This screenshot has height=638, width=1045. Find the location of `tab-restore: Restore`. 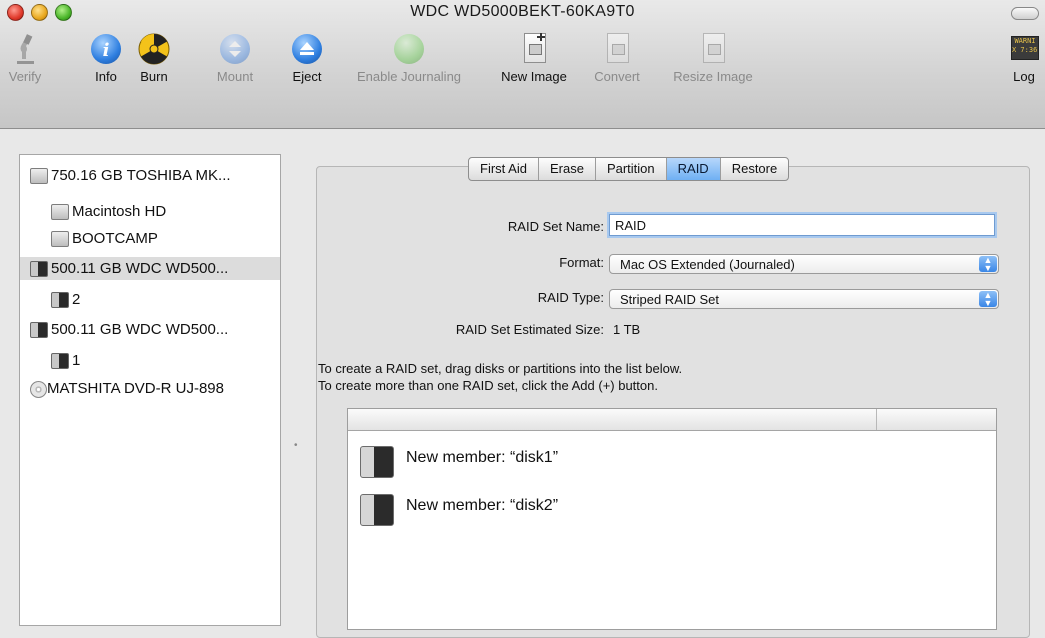

tab-restore: Restore is located at coordinates (754, 169).